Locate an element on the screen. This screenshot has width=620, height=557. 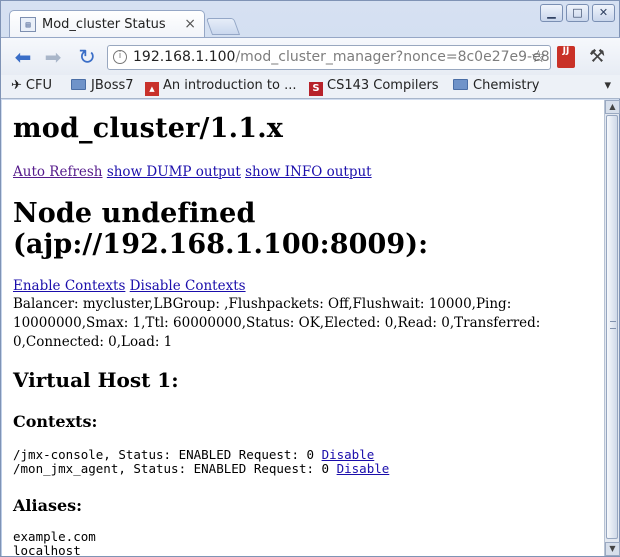
bookmark-cfu: ✈ CFU is located at coordinates (31, 85).